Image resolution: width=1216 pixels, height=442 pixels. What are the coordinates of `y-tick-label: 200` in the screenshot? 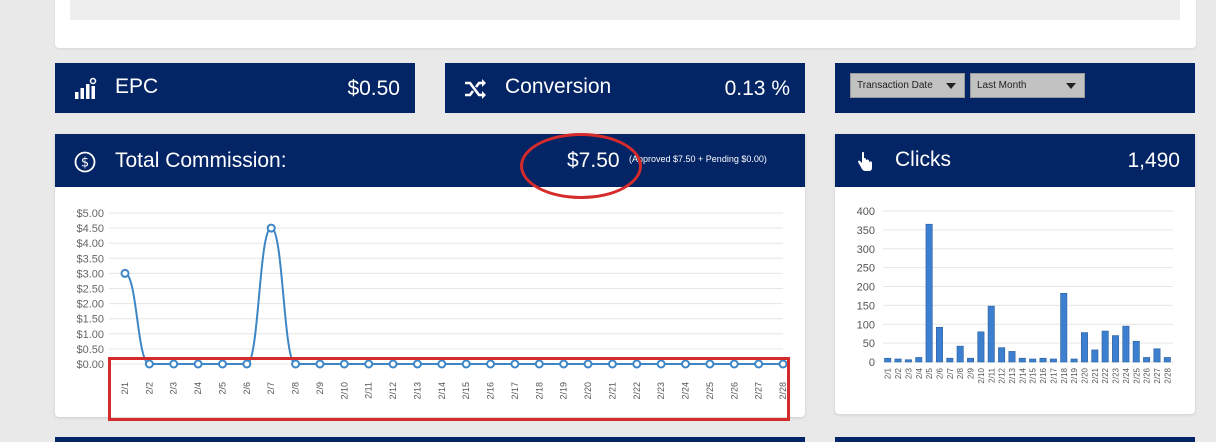 It's located at (866, 288).